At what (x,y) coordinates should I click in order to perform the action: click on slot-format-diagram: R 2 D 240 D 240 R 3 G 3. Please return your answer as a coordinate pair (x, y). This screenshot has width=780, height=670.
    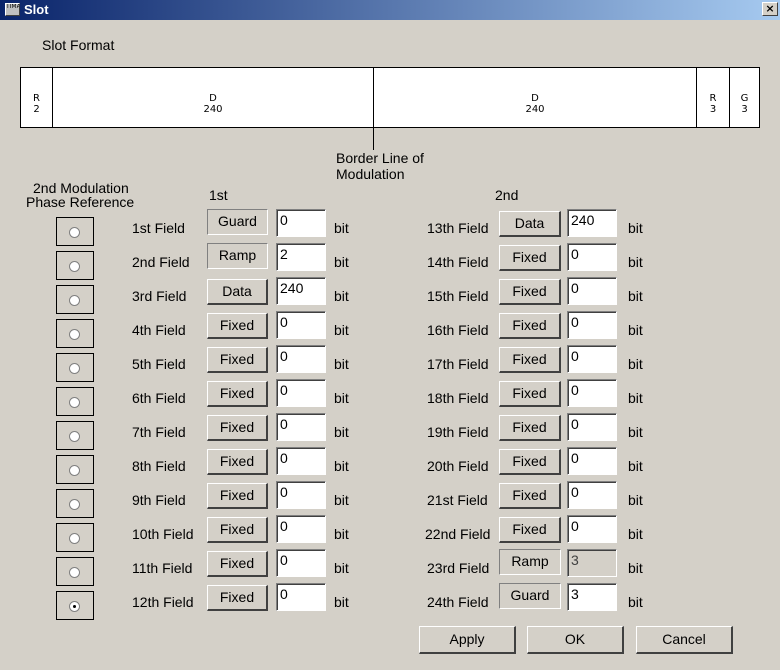
    Looking at the image, I should click on (390, 97).